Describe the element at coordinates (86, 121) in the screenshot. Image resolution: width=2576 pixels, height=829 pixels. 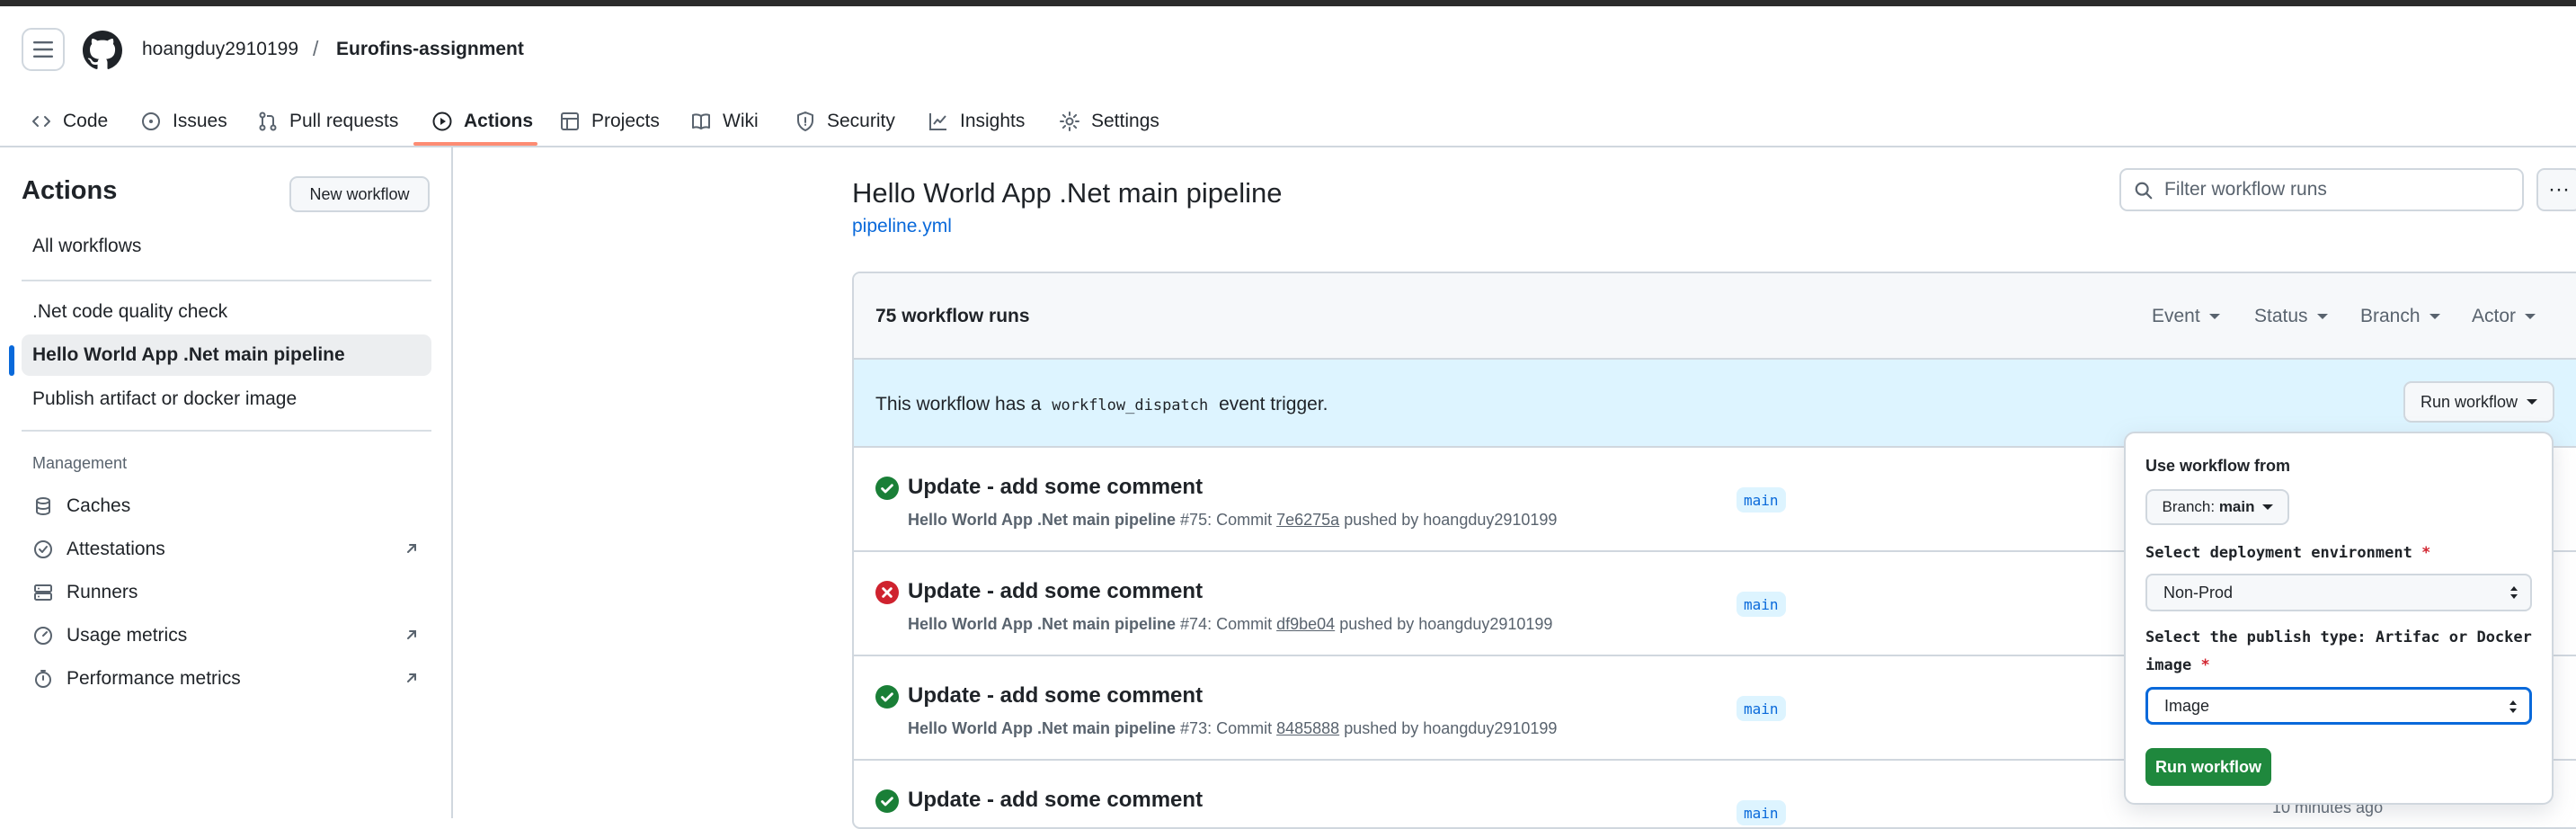
I see `tab-label: Code` at that location.